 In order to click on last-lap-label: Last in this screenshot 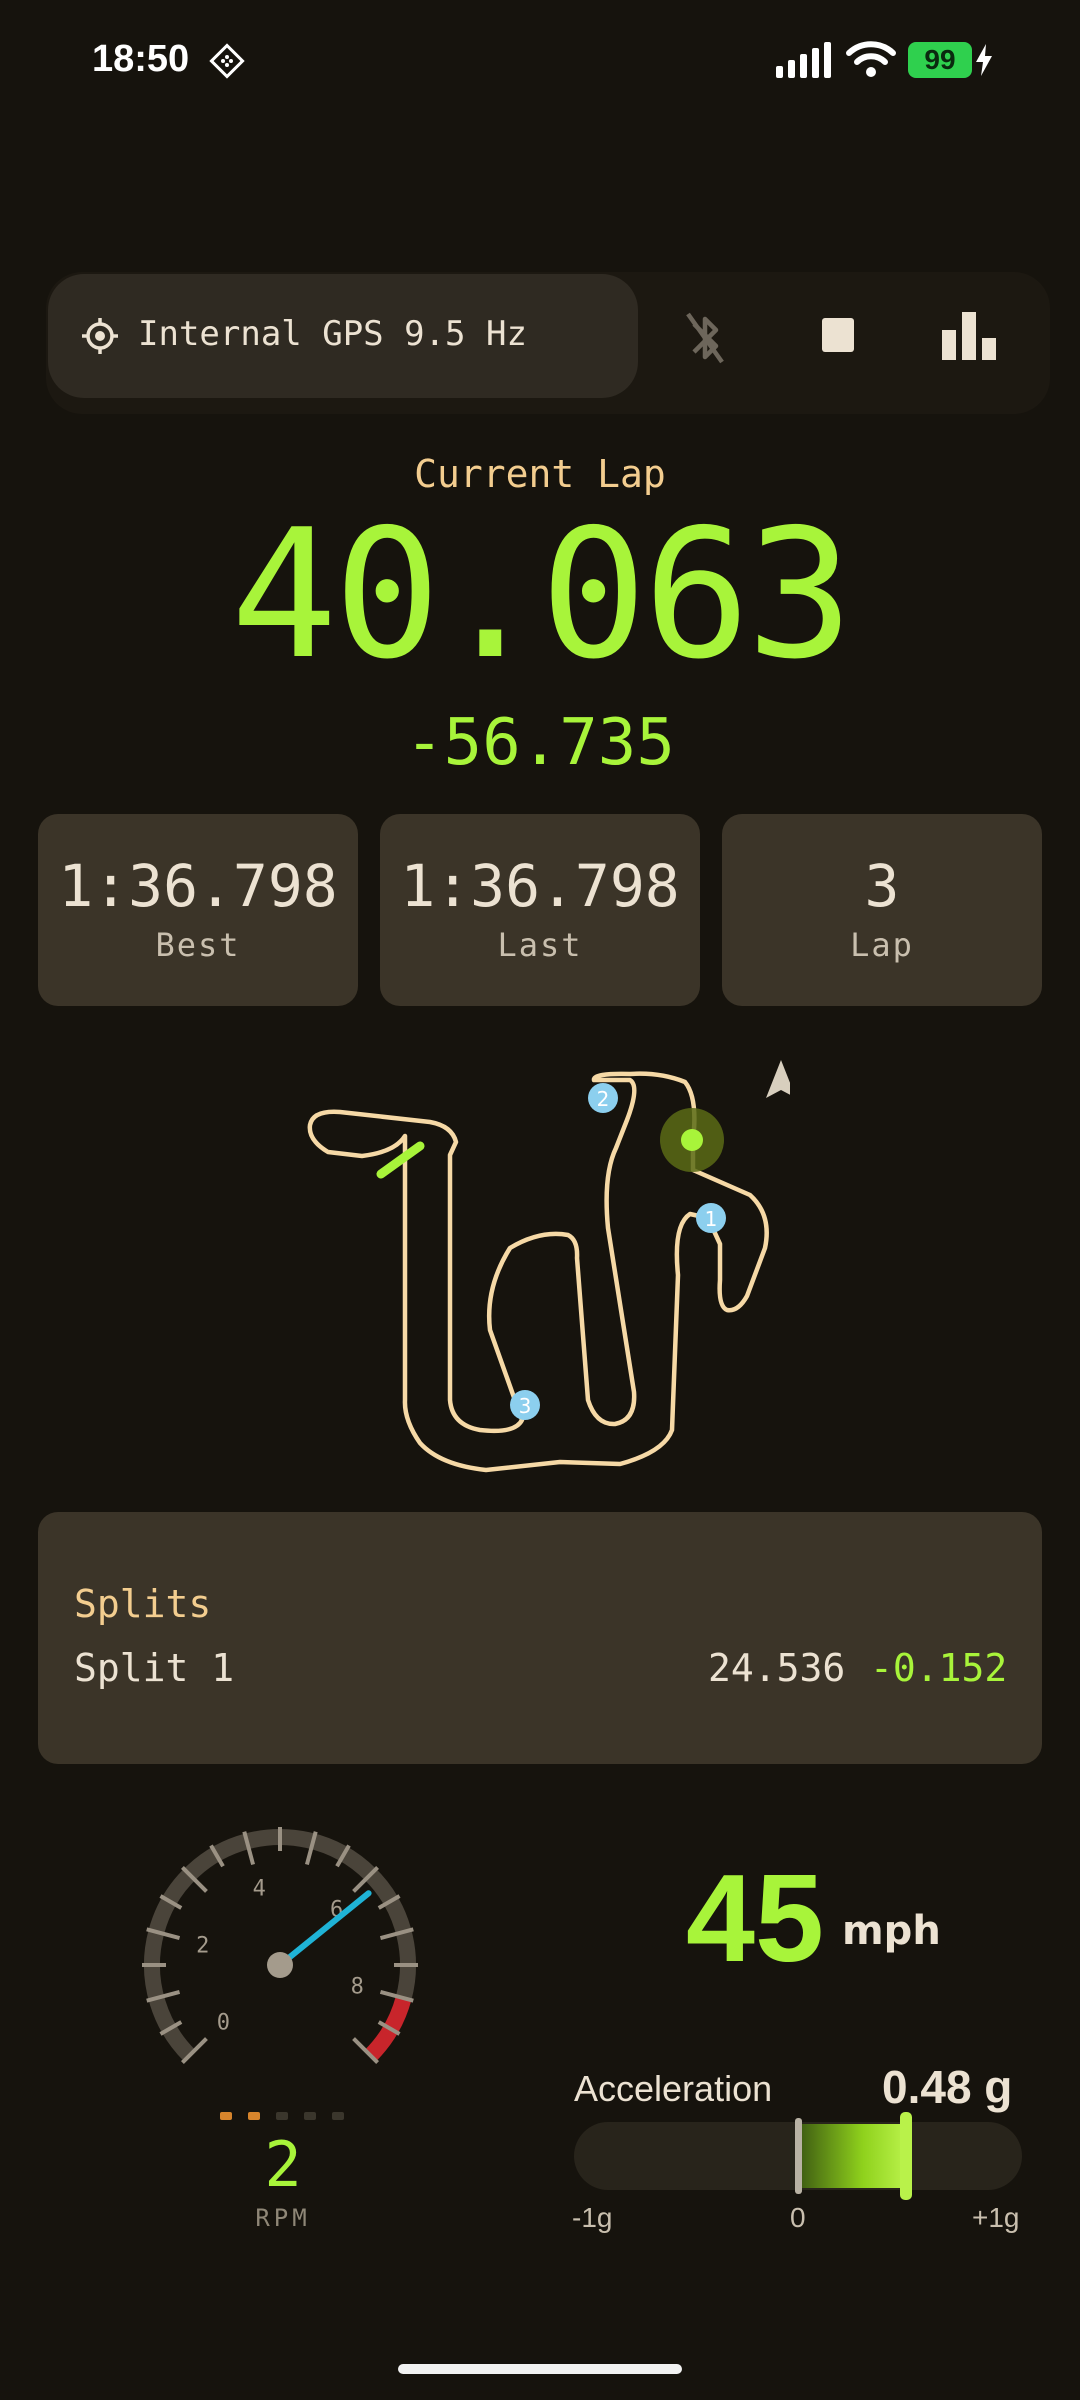, I will do `click(540, 945)`.